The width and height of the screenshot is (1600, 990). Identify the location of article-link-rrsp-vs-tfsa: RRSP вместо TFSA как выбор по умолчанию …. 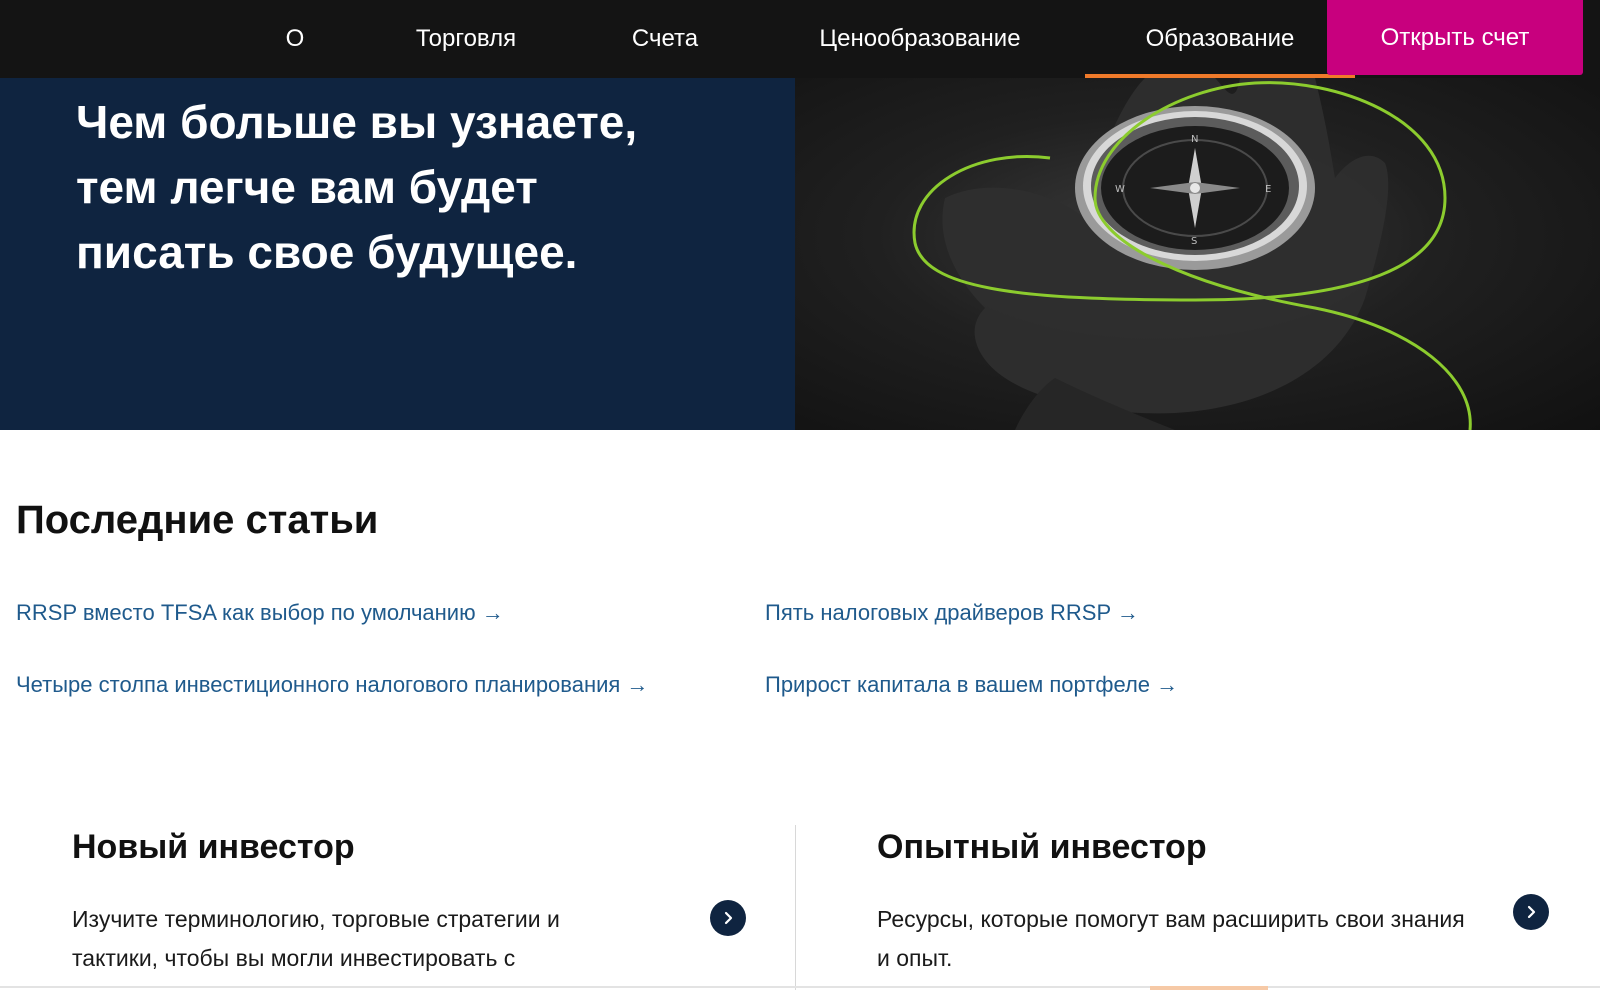
(260, 613).